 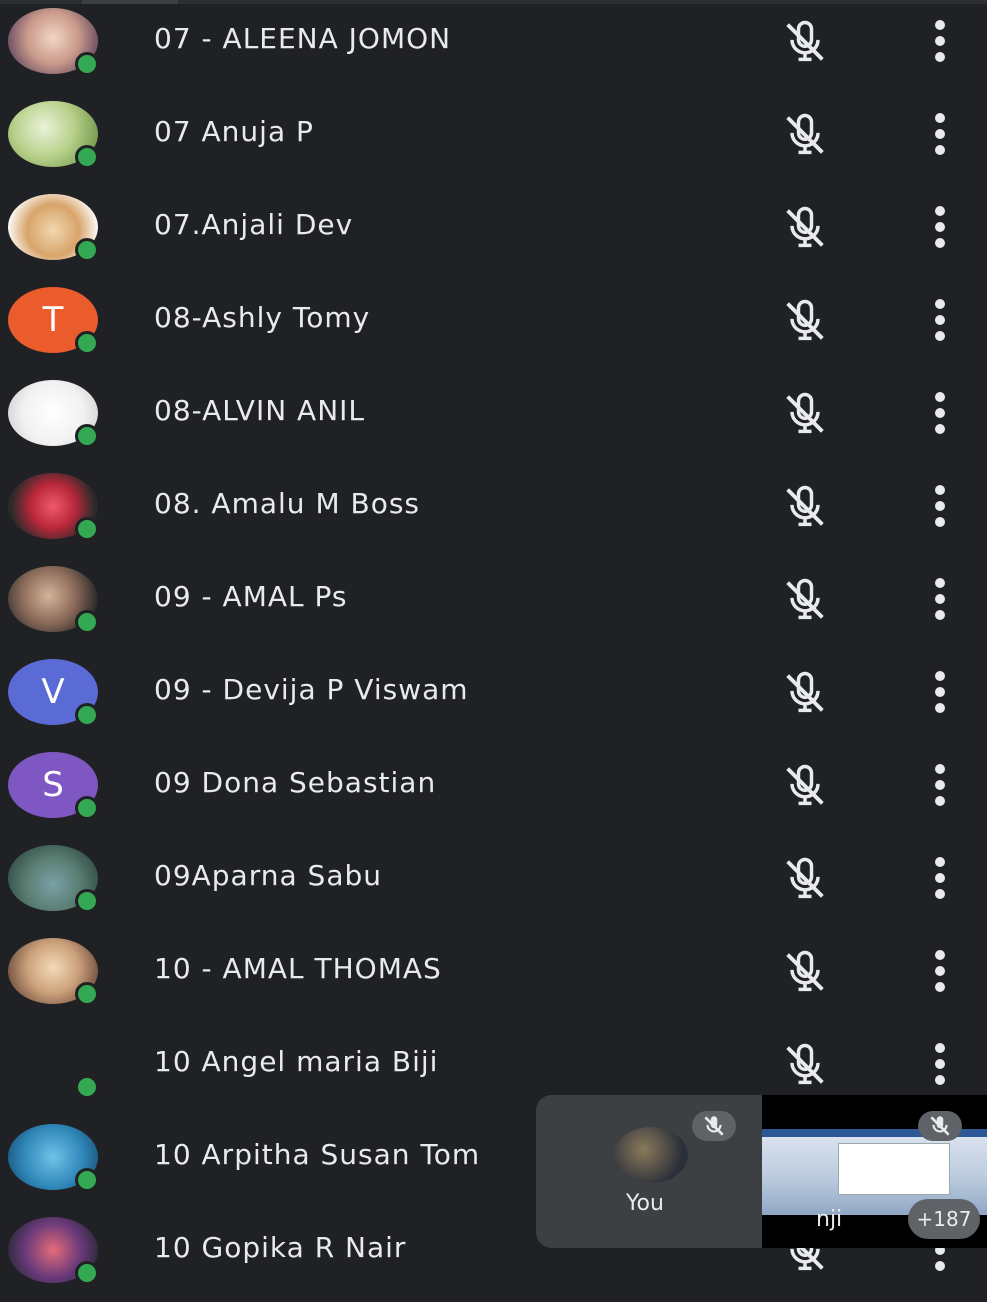 I want to click on participant-row: 07.Anjali Dev, so click(x=493, y=232).